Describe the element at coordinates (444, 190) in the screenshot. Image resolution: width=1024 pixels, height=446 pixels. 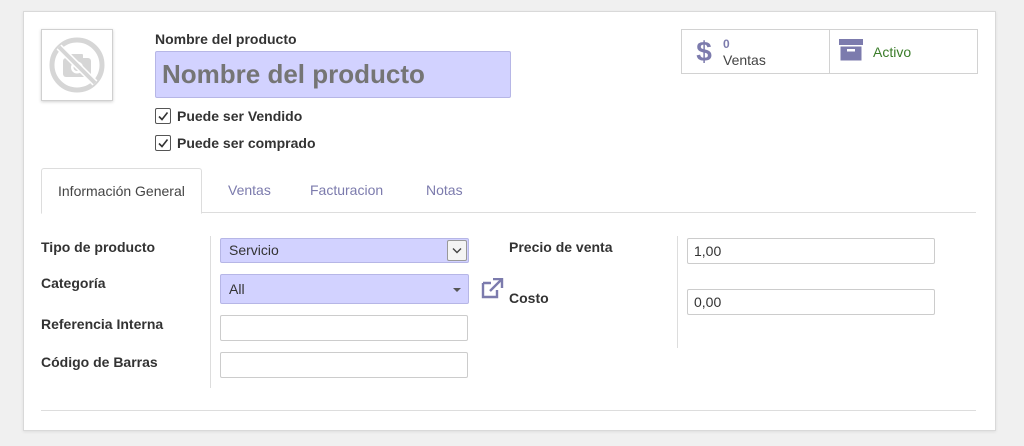
I see `tab-notes: Notas` at that location.